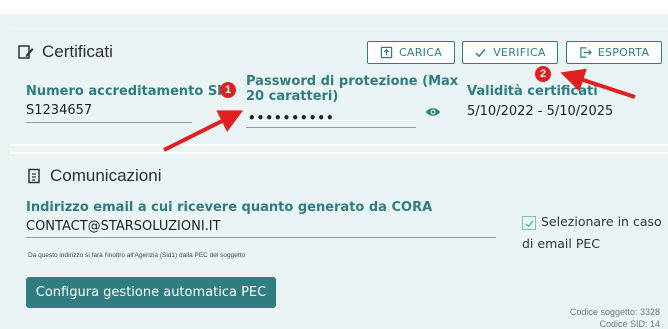  I want to click on export-icon, so click(585, 52).